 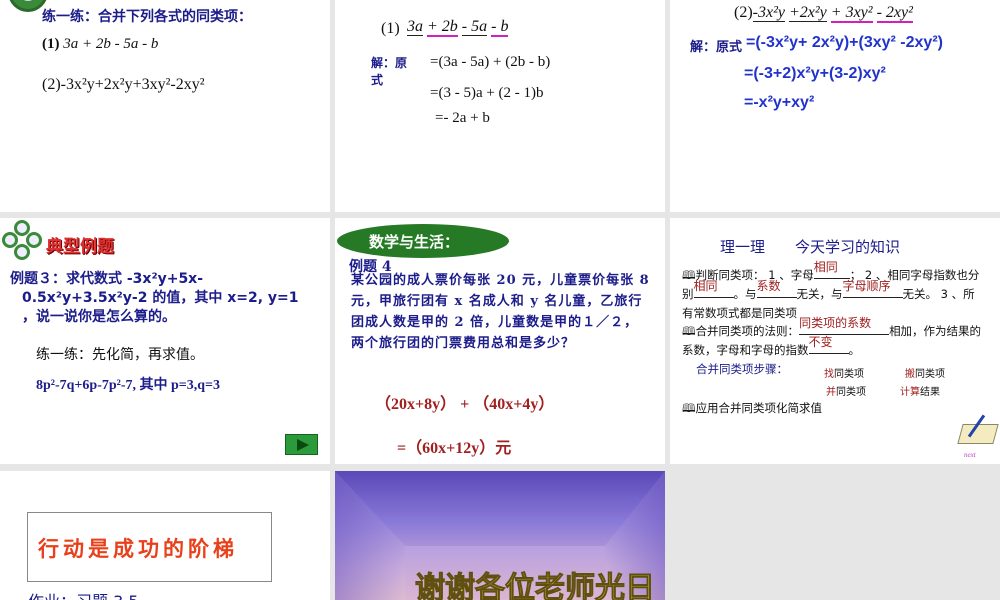 What do you see at coordinates (779, 102) in the screenshot?
I see `step-3: =-x²y+xy²` at bounding box center [779, 102].